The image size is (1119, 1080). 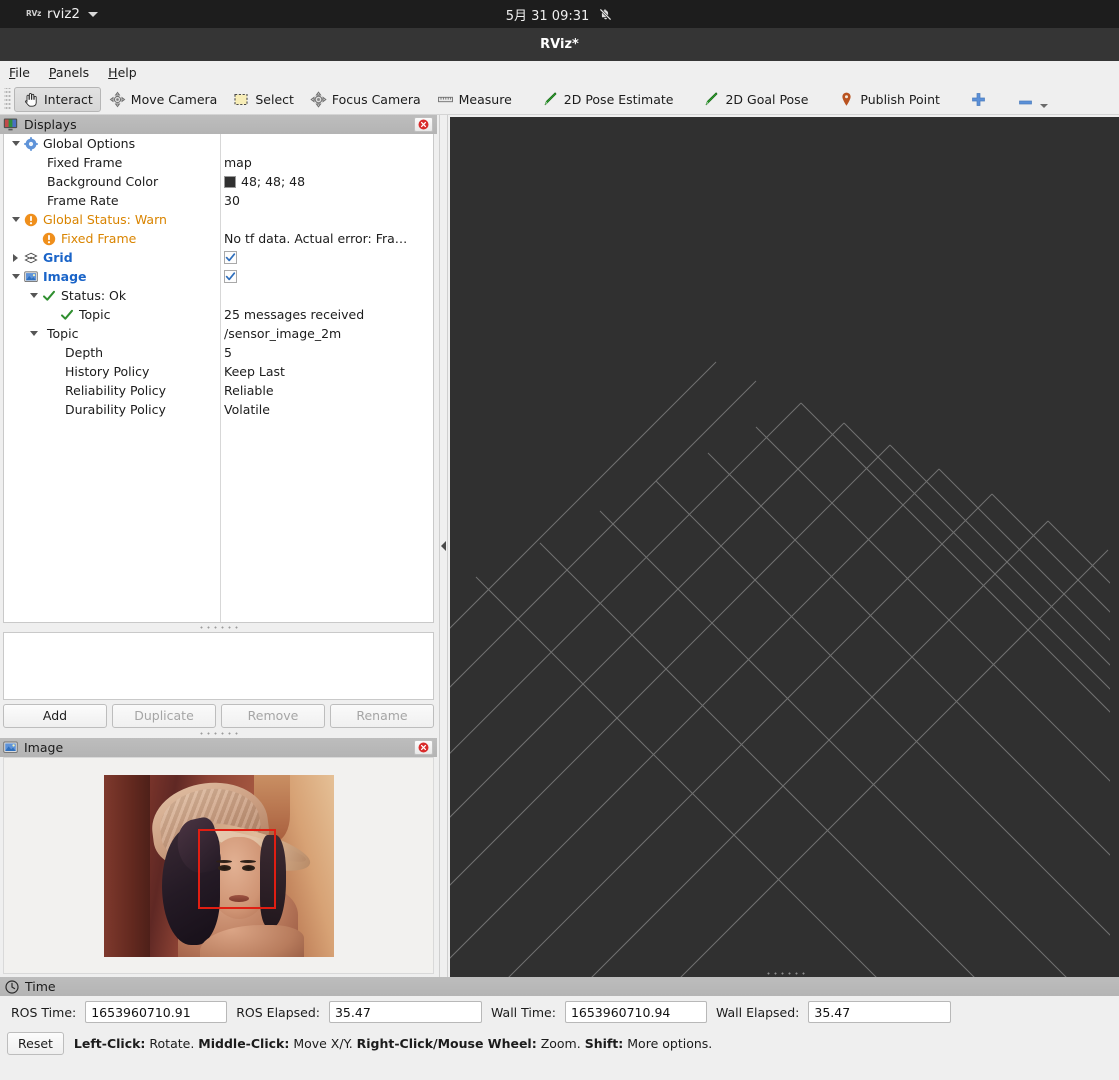 What do you see at coordinates (547, 16) in the screenshot?
I see `system-clock-text: 5月 31 09:31` at bounding box center [547, 16].